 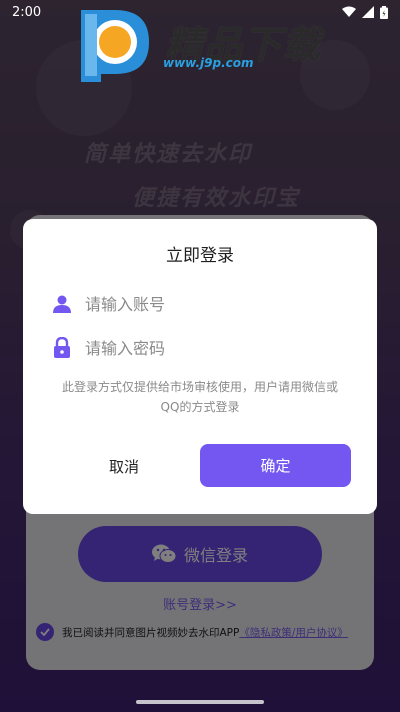 What do you see at coordinates (27, 12) in the screenshot?
I see `status-time: 2:00` at bounding box center [27, 12].